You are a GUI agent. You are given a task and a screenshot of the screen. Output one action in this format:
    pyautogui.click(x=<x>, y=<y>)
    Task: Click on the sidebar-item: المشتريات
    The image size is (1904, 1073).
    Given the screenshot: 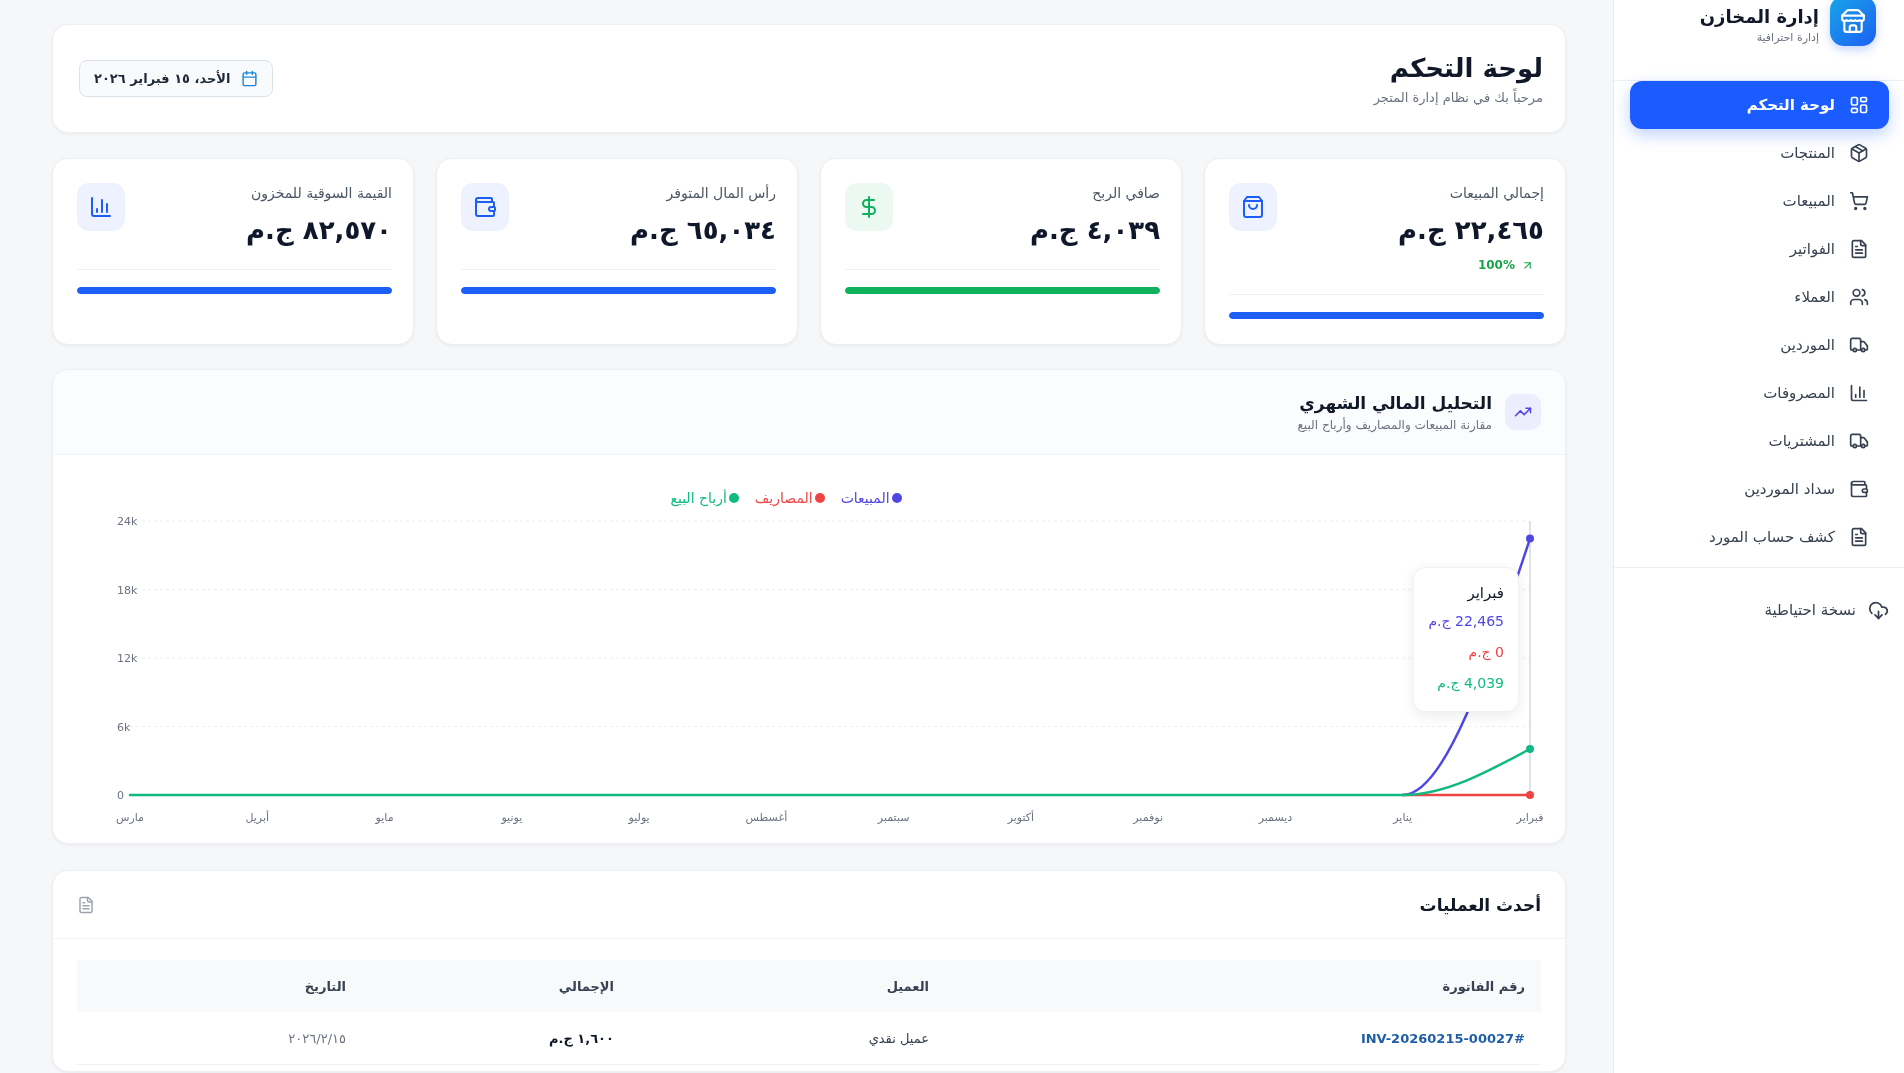 What is the action you would take?
    pyautogui.click(x=1759, y=441)
    